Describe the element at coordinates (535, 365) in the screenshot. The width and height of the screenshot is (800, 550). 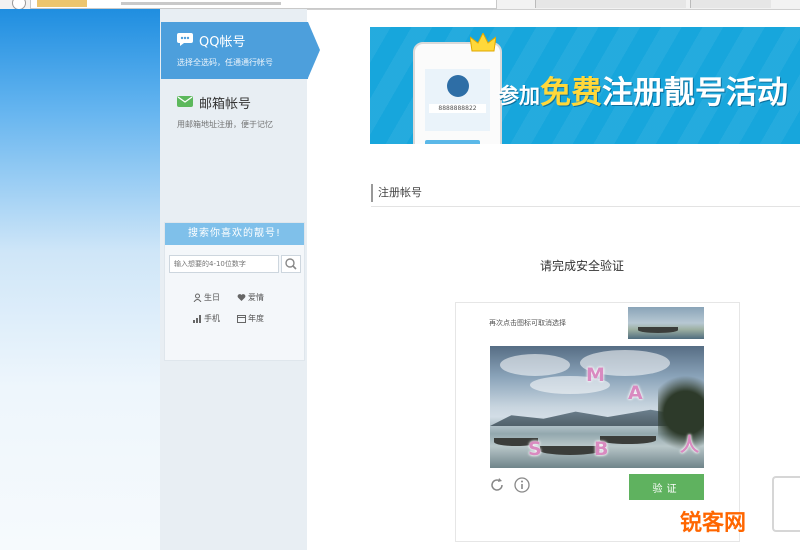
I see `cloud` at that location.